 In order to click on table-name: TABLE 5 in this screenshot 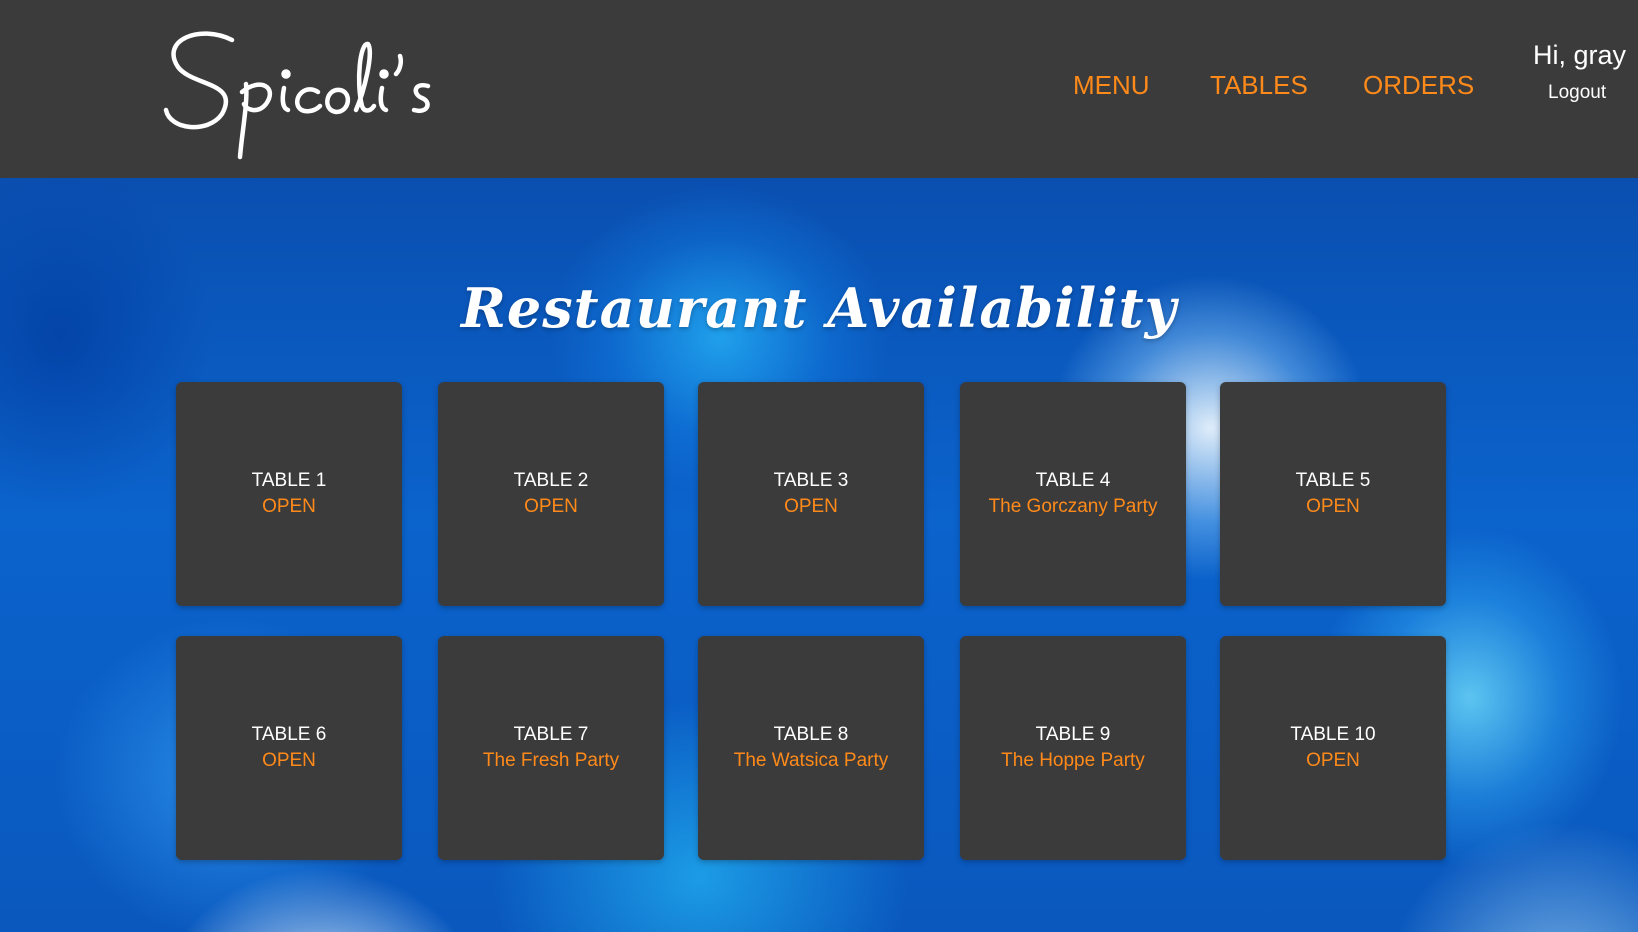, I will do `click(1333, 480)`.